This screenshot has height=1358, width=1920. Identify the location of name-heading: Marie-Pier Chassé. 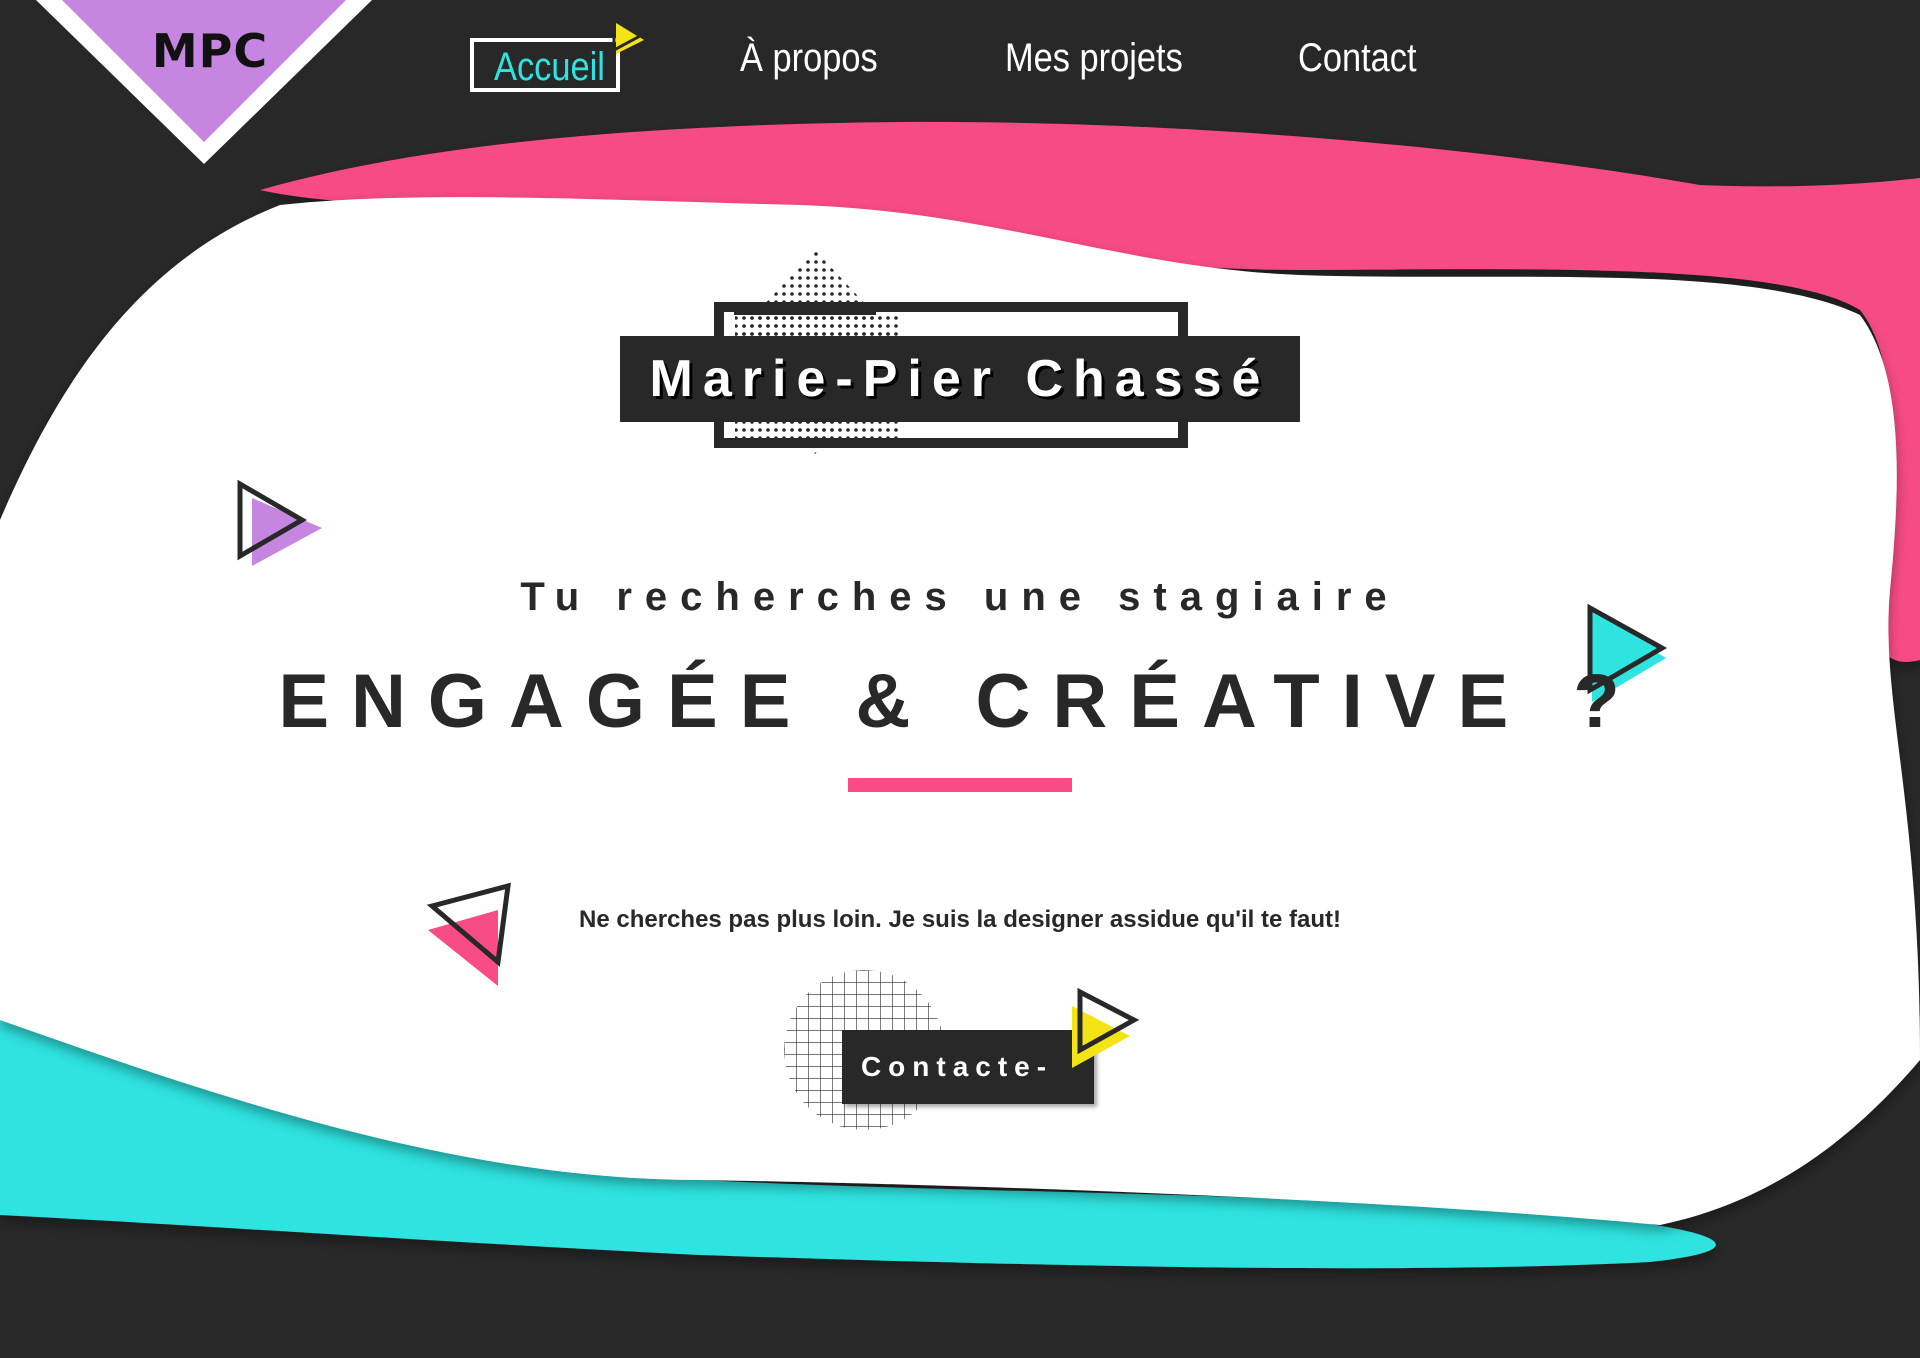
(960, 379).